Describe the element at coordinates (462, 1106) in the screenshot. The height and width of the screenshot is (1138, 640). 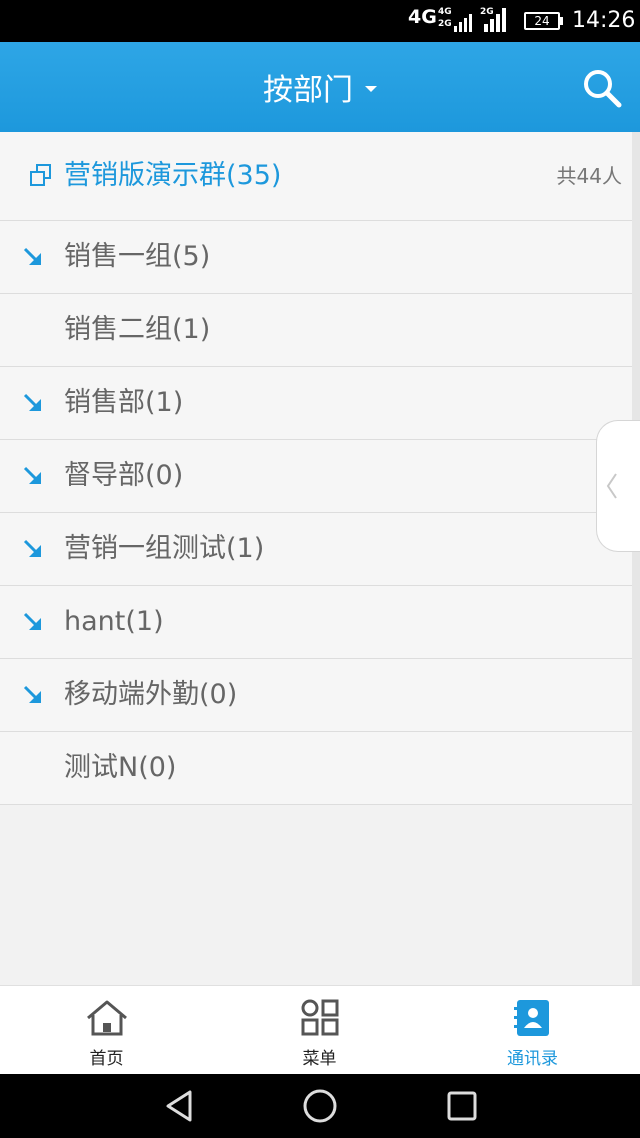
I see `recents-icon` at that location.